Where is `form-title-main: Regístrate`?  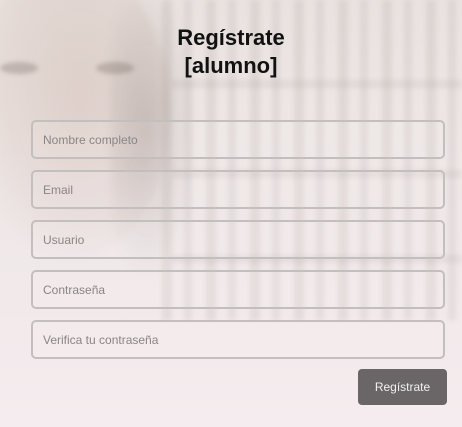 form-title-main: Regístrate is located at coordinates (231, 37).